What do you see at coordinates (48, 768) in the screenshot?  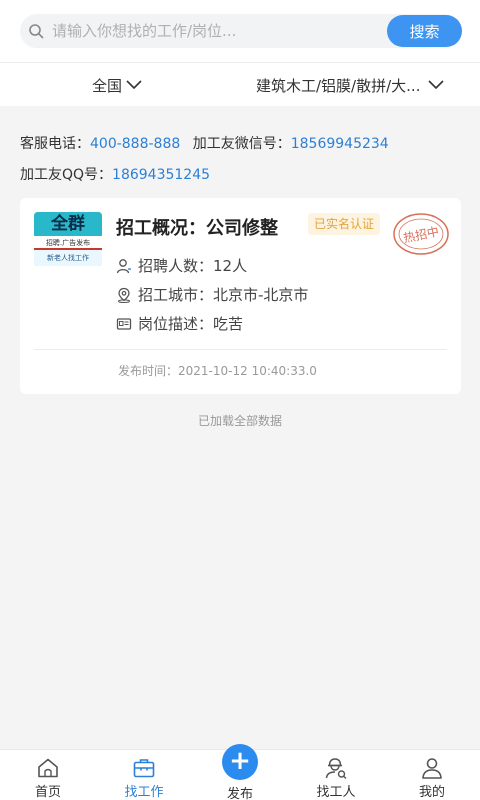 I see `home-icon` at bounding box center [48, 768].